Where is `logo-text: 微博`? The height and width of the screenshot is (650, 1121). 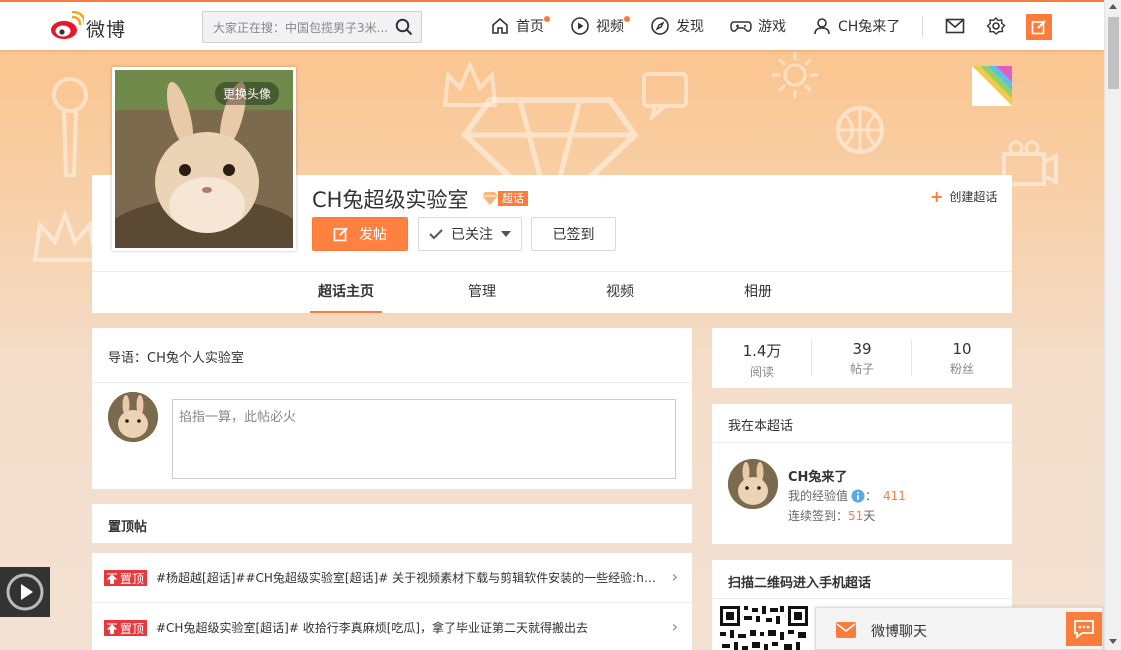
logo-text: 微博 is located at coordinates (106, 30).